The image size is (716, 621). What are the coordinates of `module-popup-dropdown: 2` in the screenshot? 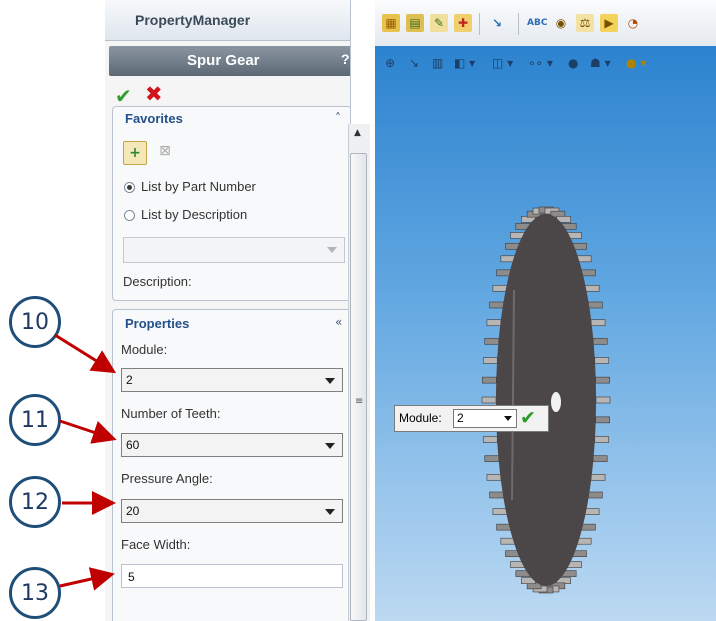 It's located at (485, 418).